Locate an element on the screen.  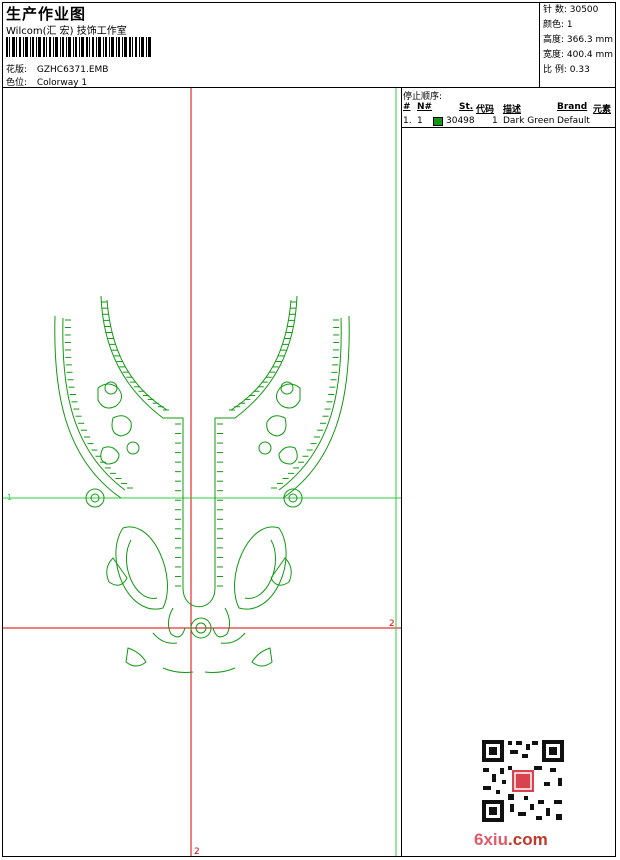
barcode-image is located at coordinates (78, 47).